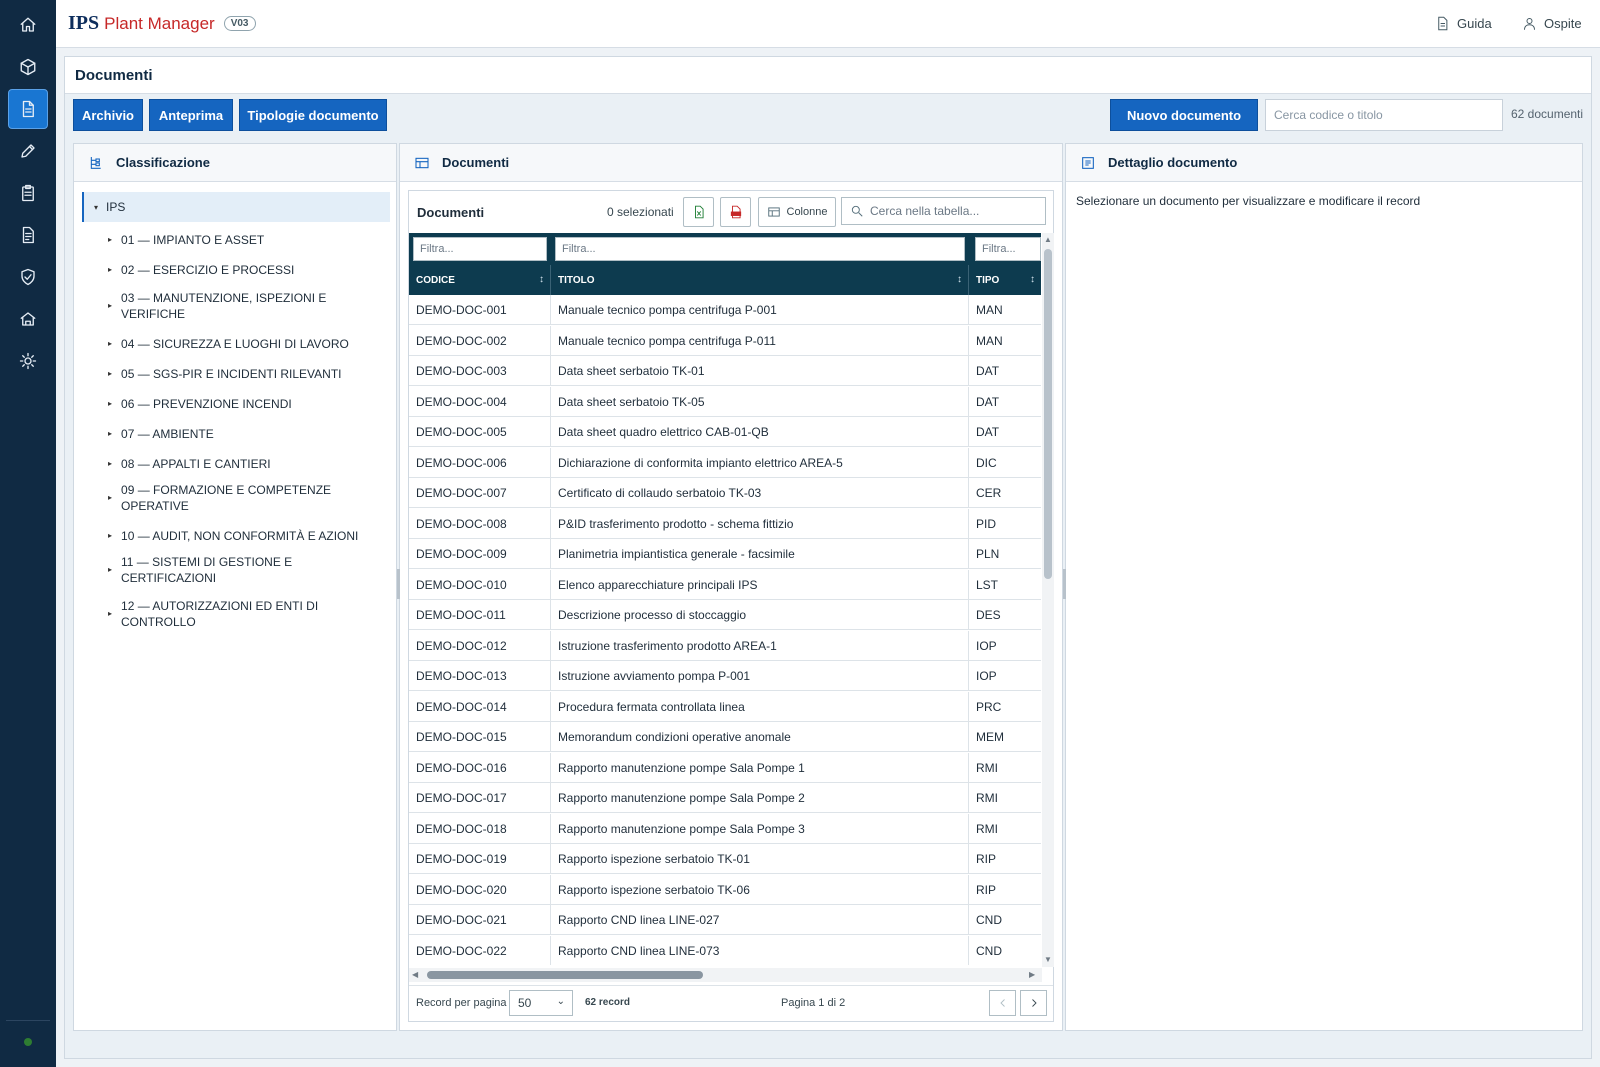 The width and height of the screenshot is (1600, 1067). Describe the element at coordinates (28, 151) in the screenshot. I see `pencil-icon` at that location.